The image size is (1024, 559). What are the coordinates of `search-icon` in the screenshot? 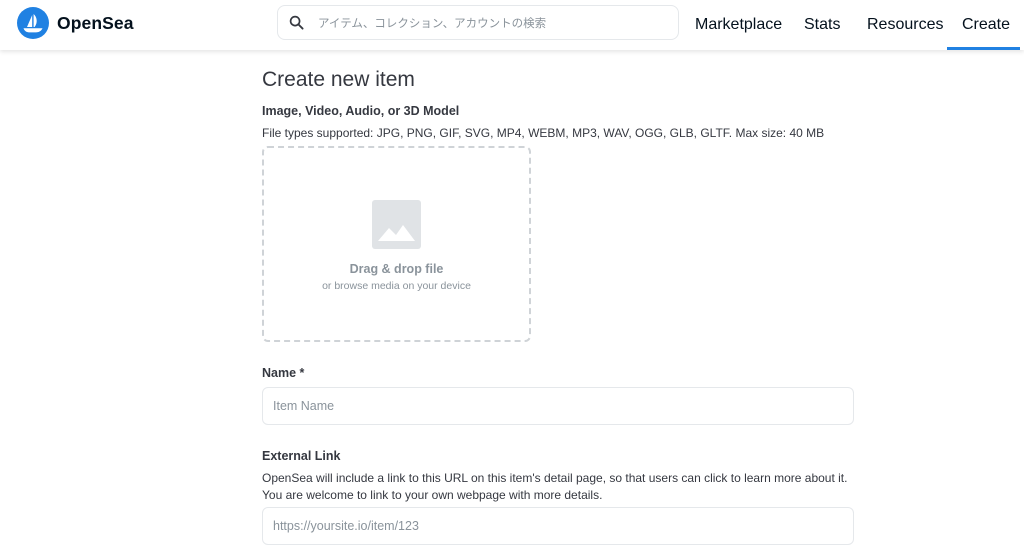 It's located at (296, 23).